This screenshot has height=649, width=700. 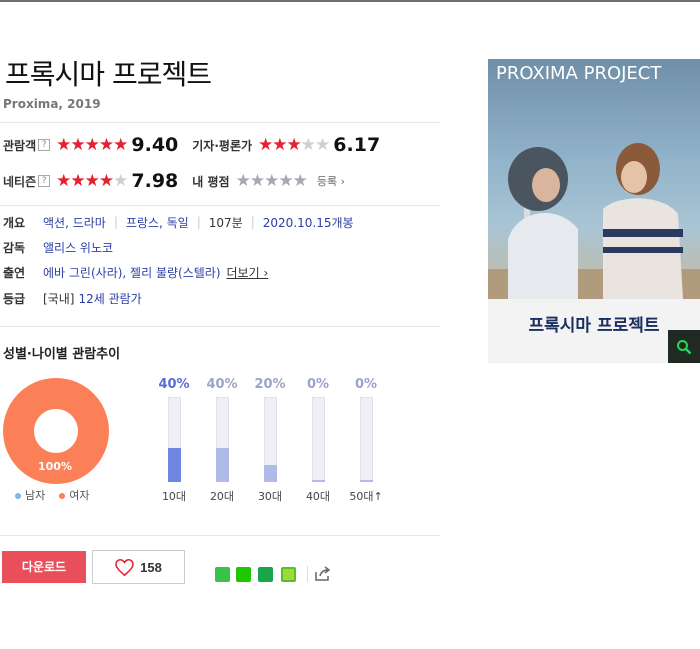 What do you see at coordinates (55, 466) in the screenshot?
I see `donut-percent: 100%` at bounding box center [55, 466].